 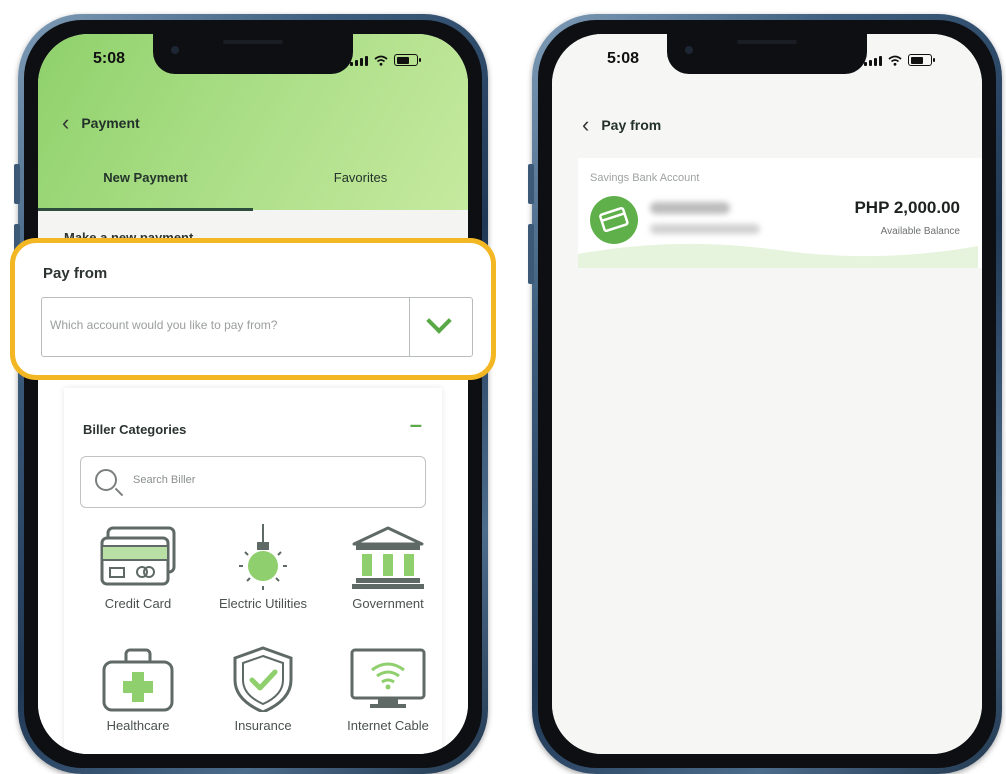 What do you see at coordinates (263, 557) in the screenshot?
I see `light-bulb-icon` at bounding box center [263, 557].